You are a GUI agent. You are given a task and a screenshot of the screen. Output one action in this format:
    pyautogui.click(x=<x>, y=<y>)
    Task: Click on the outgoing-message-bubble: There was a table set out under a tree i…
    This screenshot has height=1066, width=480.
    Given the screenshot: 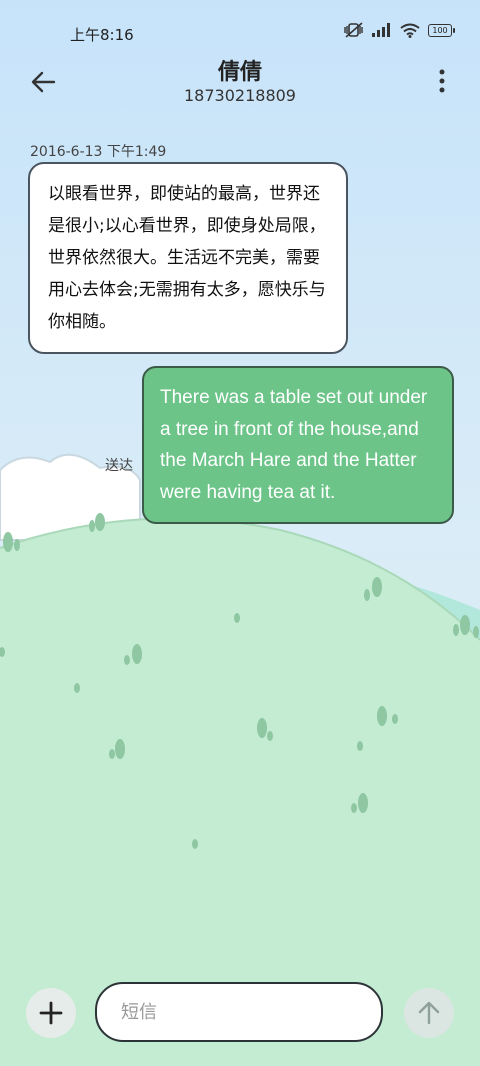 What is the action you would take?
    pyautogui.click(x=298, y=445)
    